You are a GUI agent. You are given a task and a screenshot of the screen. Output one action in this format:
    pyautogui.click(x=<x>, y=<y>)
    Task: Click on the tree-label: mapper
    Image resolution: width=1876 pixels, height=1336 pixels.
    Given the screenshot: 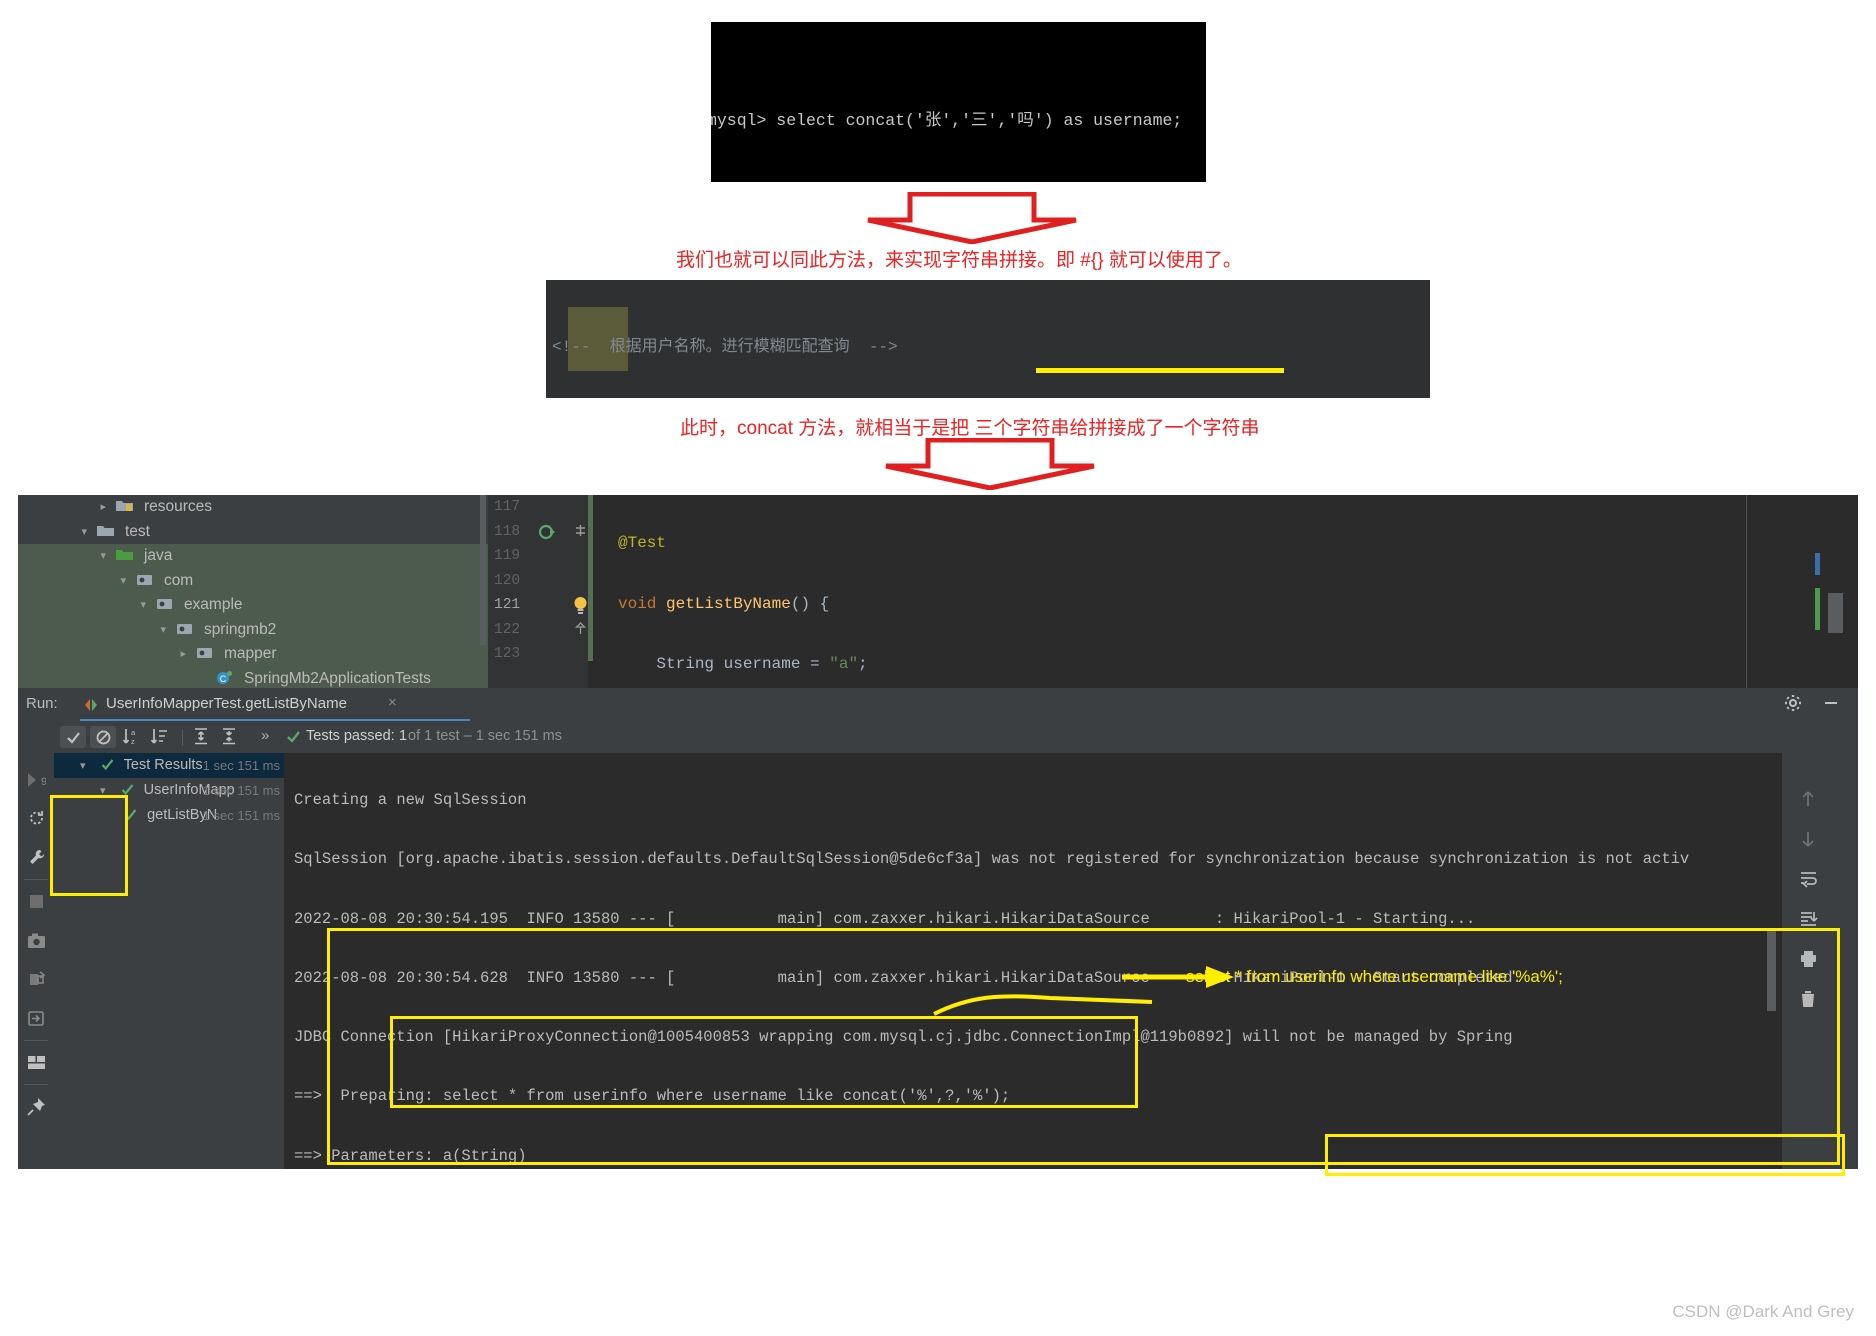 What is the action you would take?
    pyautogui.click(x=250, y=653)
    